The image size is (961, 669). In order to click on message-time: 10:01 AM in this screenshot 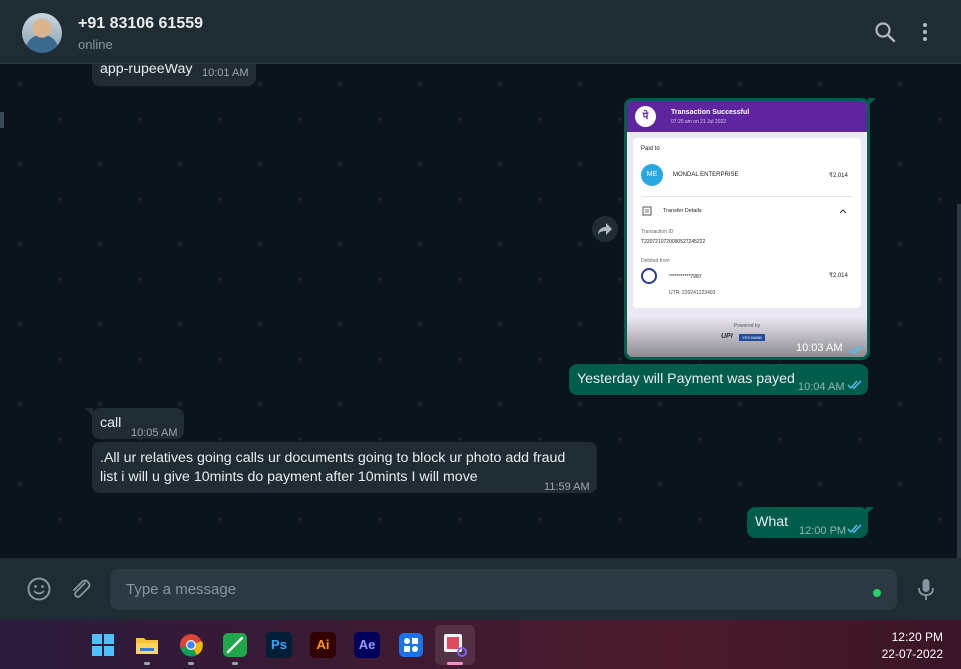, I will do `click(225, 73)`.